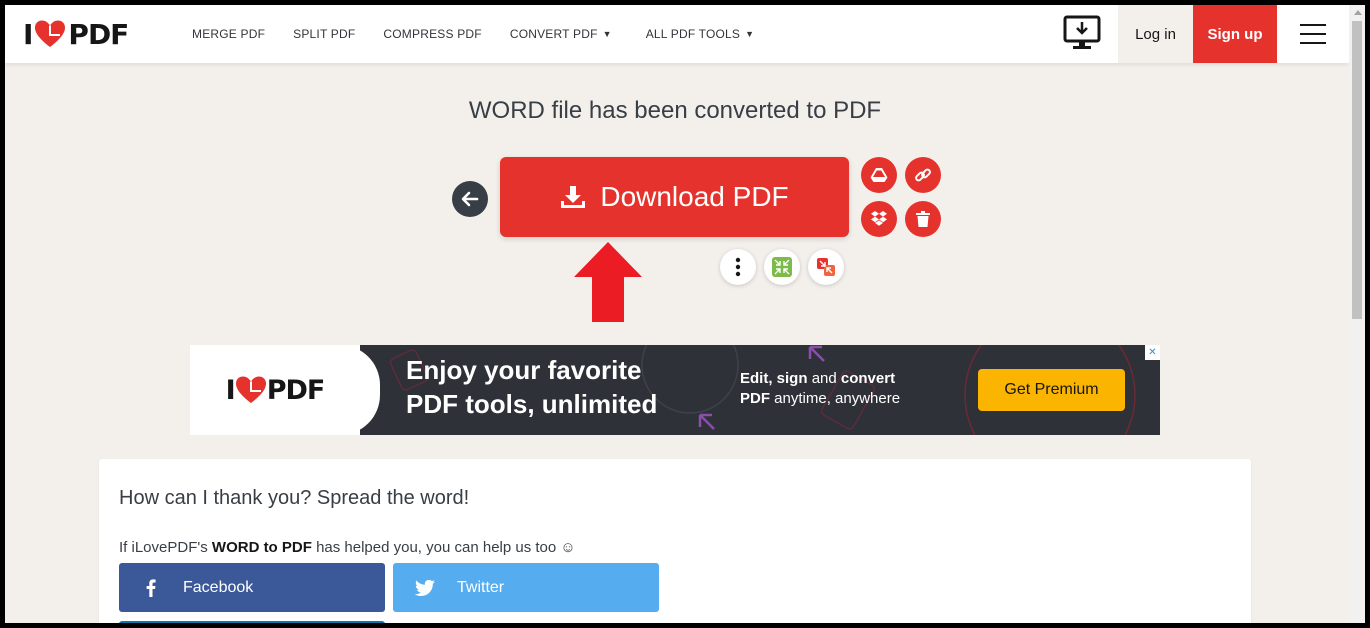 This screenshot has width=1370, height=628. What do you see at coordinates (573, 197) in the screenshot?
I see `download-icon` at bounding box center [573, 197].